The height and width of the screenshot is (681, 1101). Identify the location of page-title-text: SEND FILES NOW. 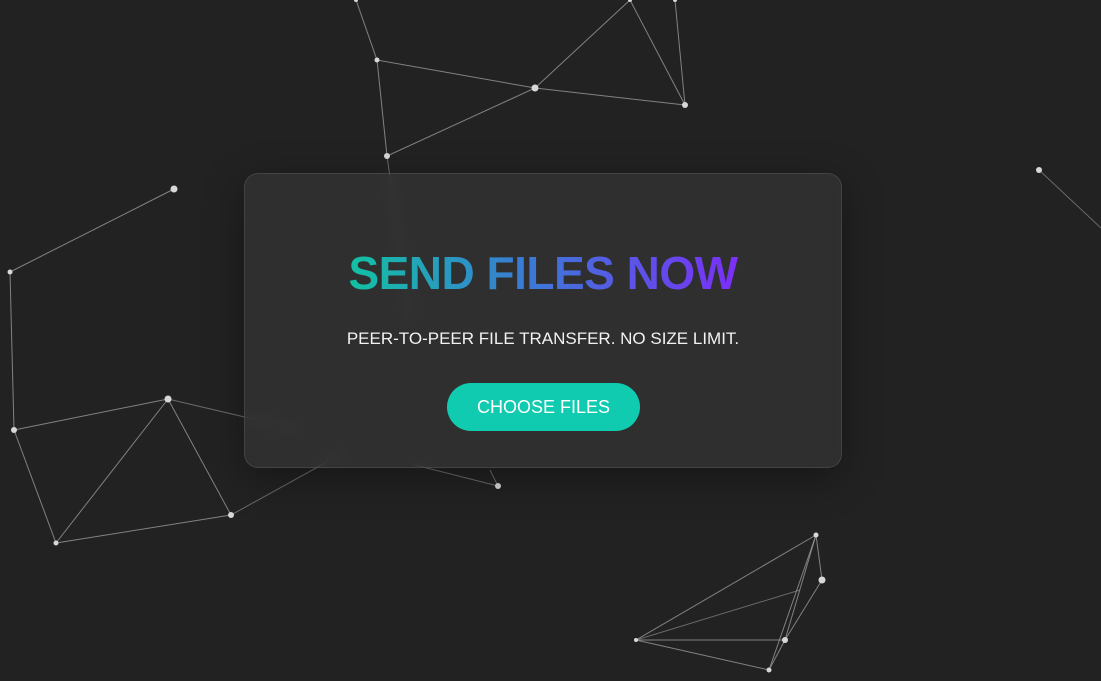
(543, 273).